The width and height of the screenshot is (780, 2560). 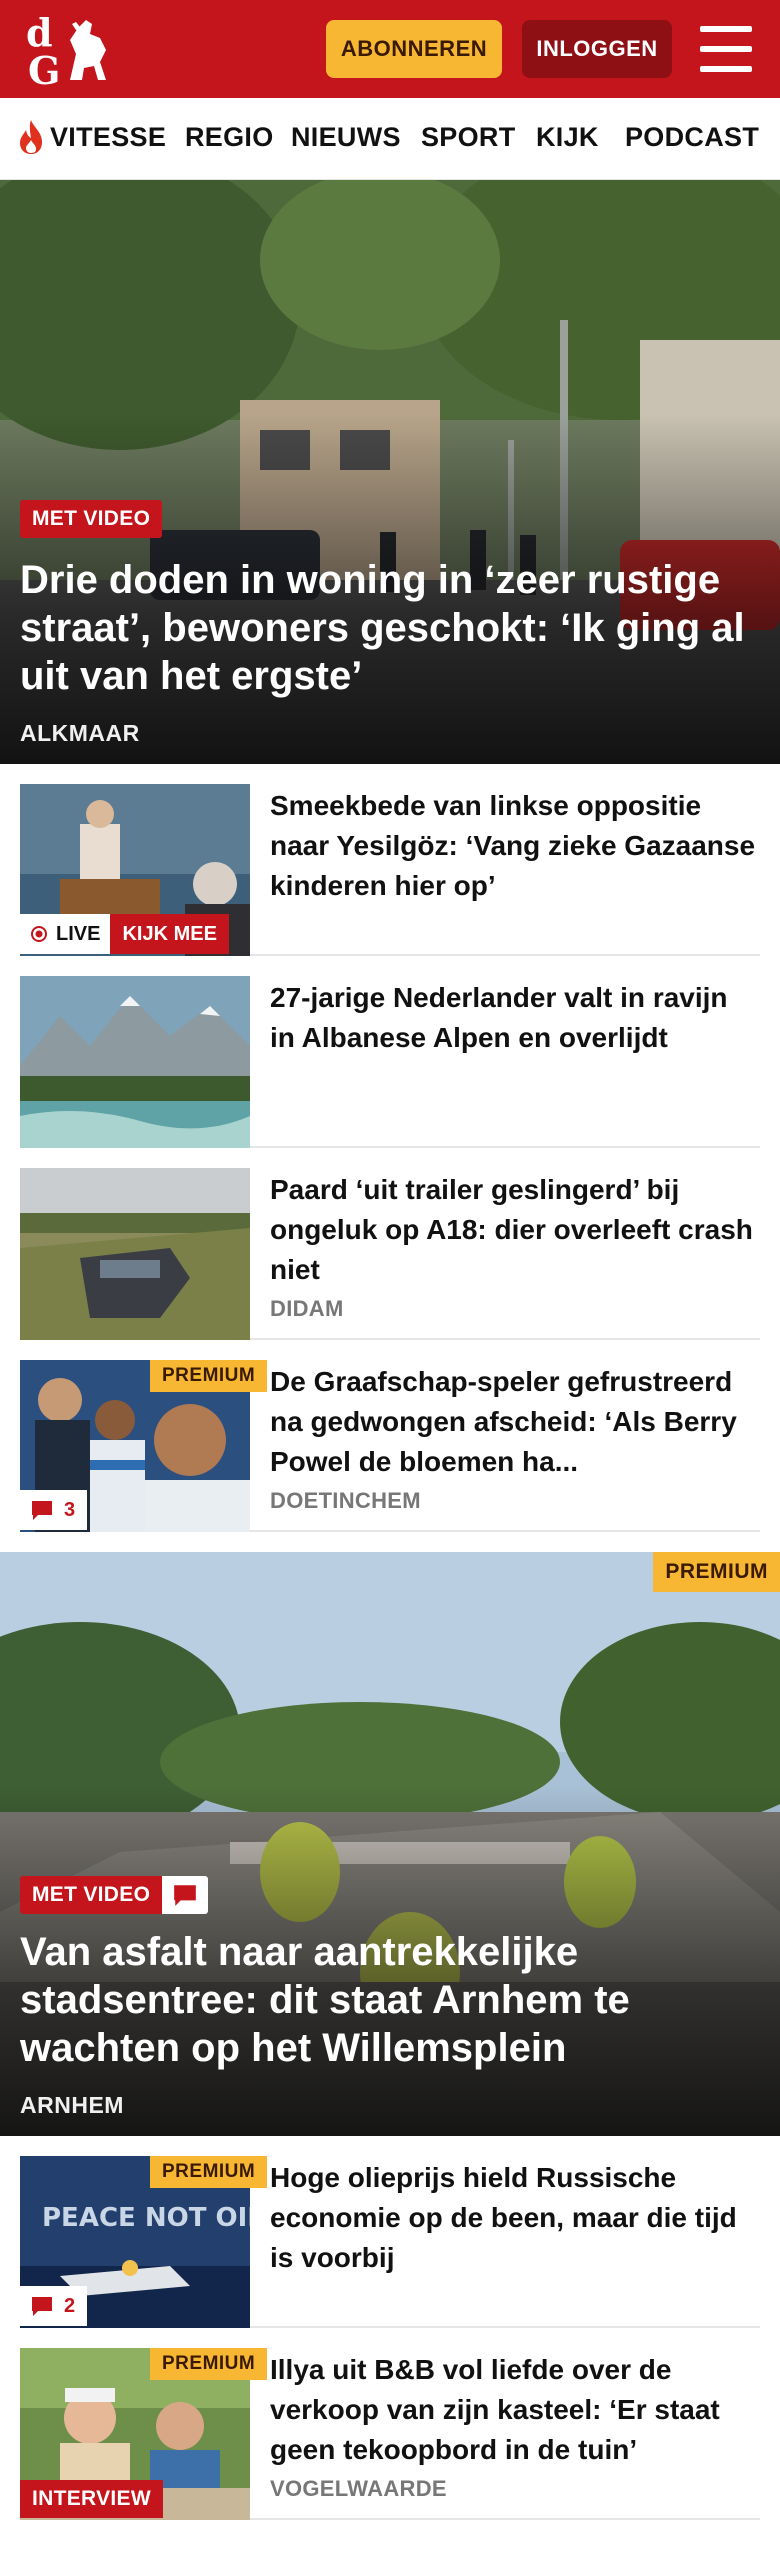 I want to click on comment-count: 3, so click(x=54, y=1510).